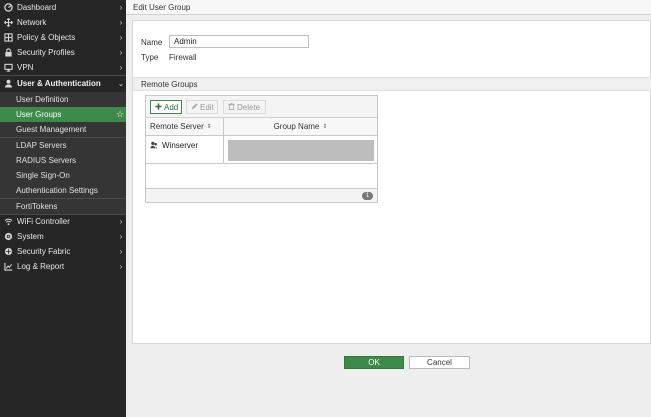  Describe the element at coordinates (231, 107) in the screenshot. I see `trash-icon` at that location.